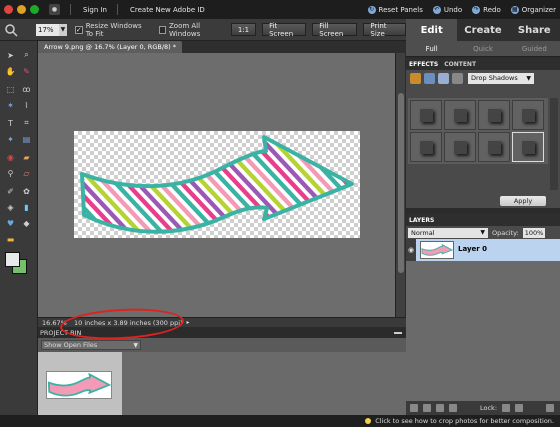  What do you see at coordinates (26, 55) in the screenshot?
I see `zoom-tool-icon: ⌕` at bounding box center [26, 55].